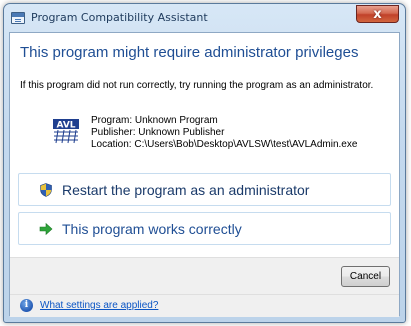 This screenshot has width=411, height=326. I want to click on button-bar: Cancel, so click(204, 275).